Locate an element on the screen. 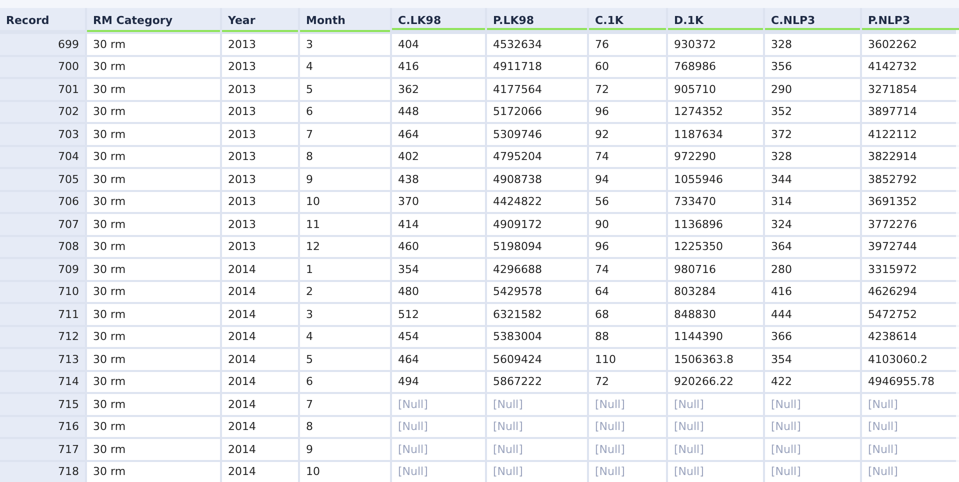 The width and height of the screenshot is (959, 482). column-header: RM Category is located at coordinates (153, 20).